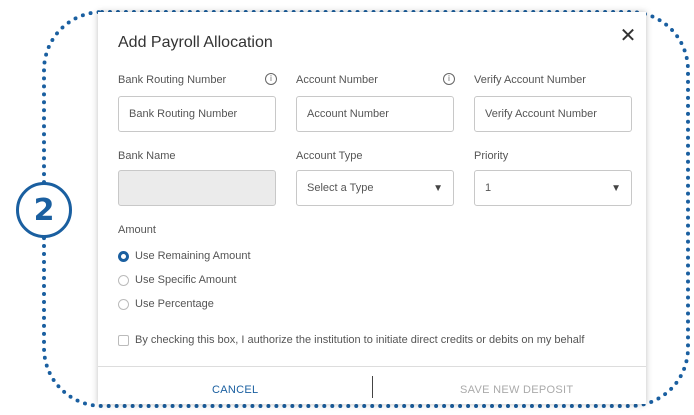 The width and height of the screenshot is (694, 415). I want to click on priority-label: Priority, so click(491, 156).